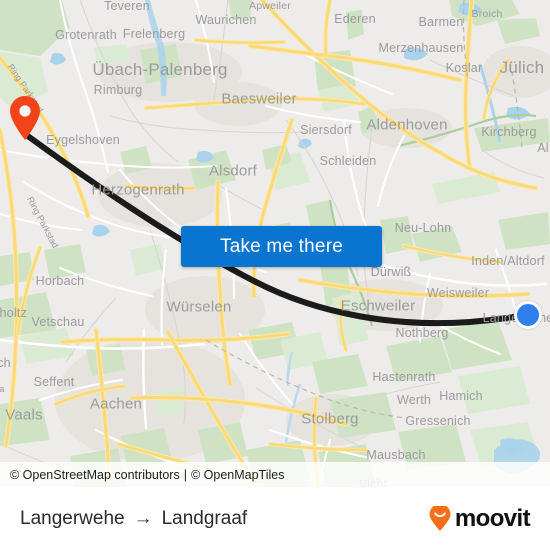 Image resolution: width=550 pixels, height=550 pixels. What do you see at coordinates (528, 315) in the screenshot?
I see `destination-dot-marker` at bounding box center [528, 315].